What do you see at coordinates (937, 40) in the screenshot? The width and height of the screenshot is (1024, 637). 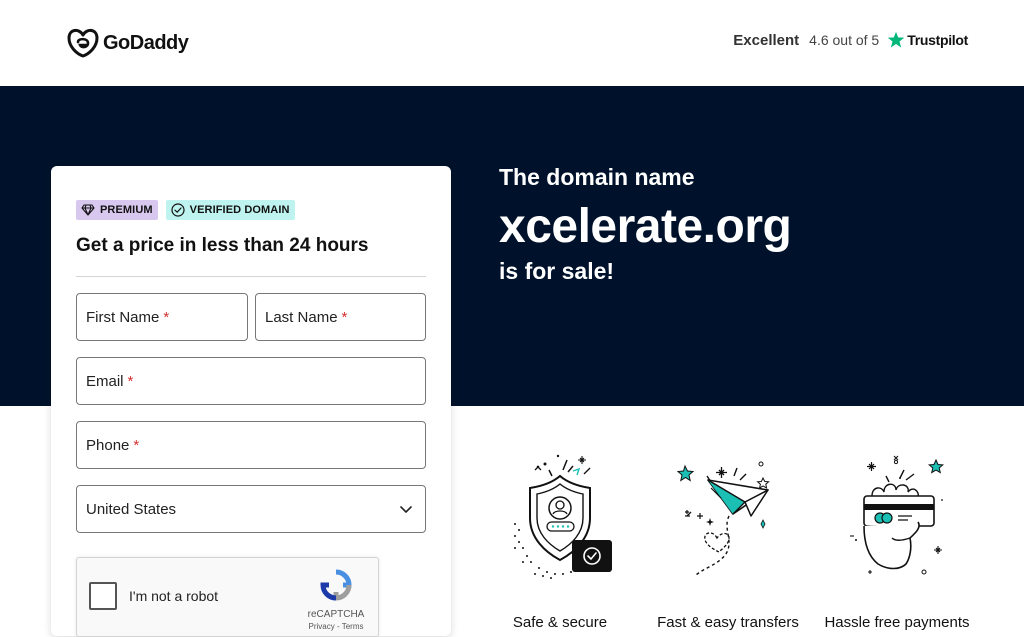 I see `trustpilot-brand: Trustpilot` at bounding box center [937, 40].